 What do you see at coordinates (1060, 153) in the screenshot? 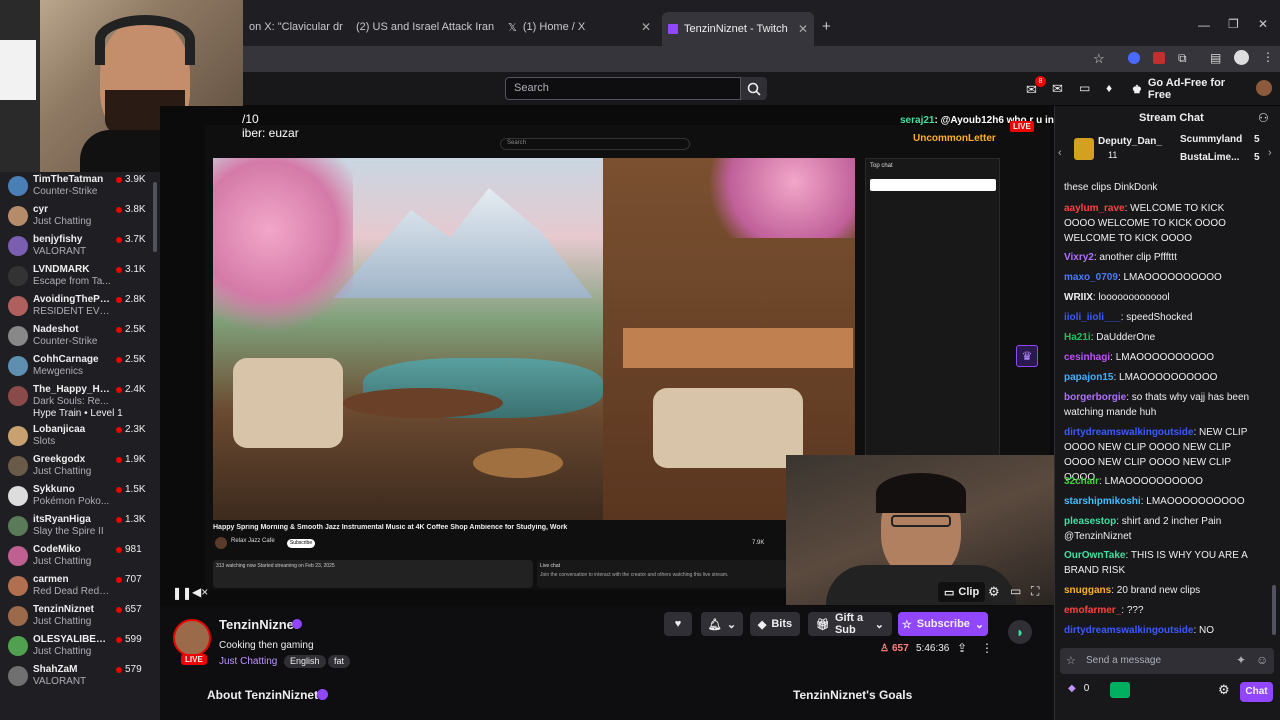
I see `chevron-left-icon: ‹` at bounding box center [1060, 153].